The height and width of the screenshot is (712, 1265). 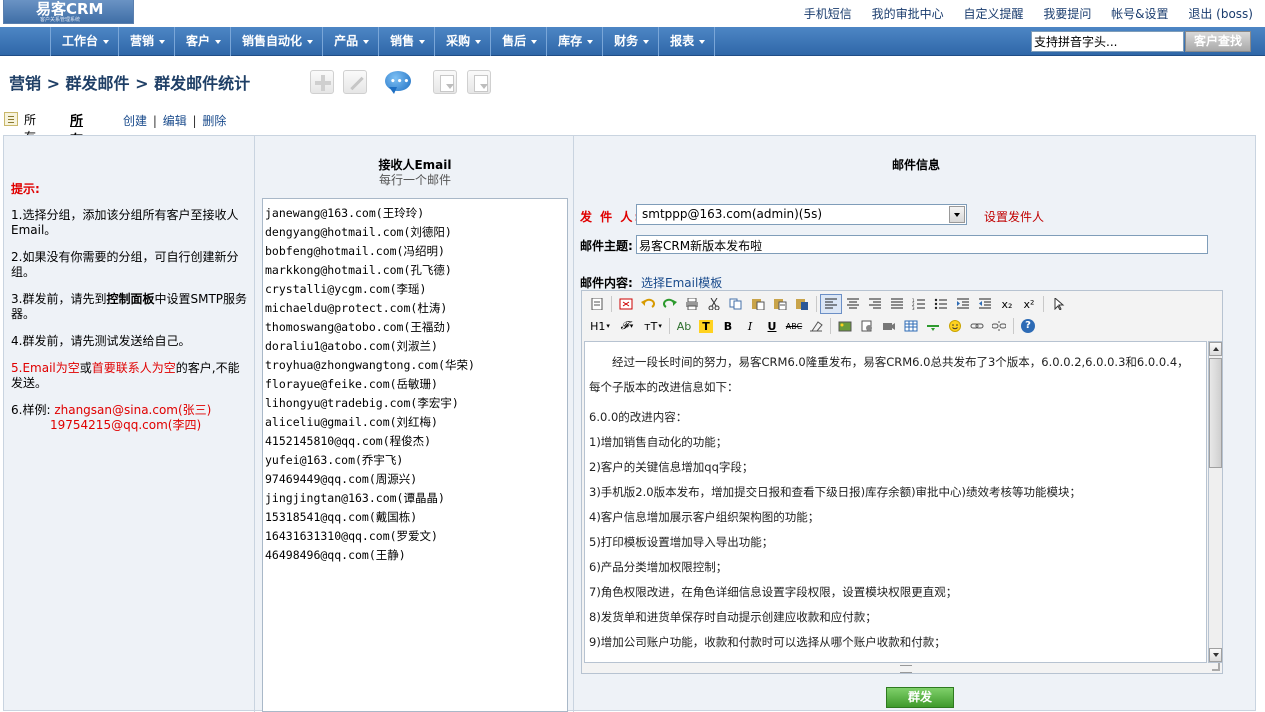 What do you see at coordinates (341, 479) in the screenshot?
I see `recipient-line: 97469449@qq.com(周源兴)` at bounding box center [341, 479].